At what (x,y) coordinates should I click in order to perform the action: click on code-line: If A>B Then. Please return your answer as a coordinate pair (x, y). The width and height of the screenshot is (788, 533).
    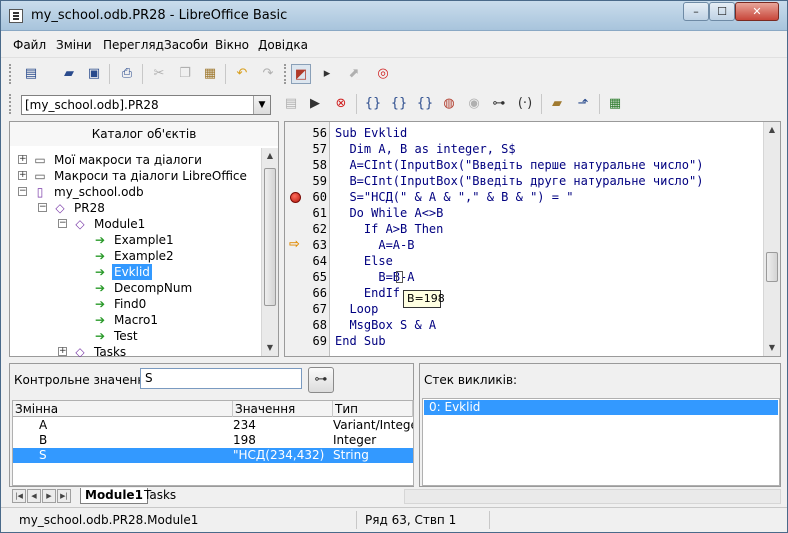
    Looking at the image, I should click on (389, 229).